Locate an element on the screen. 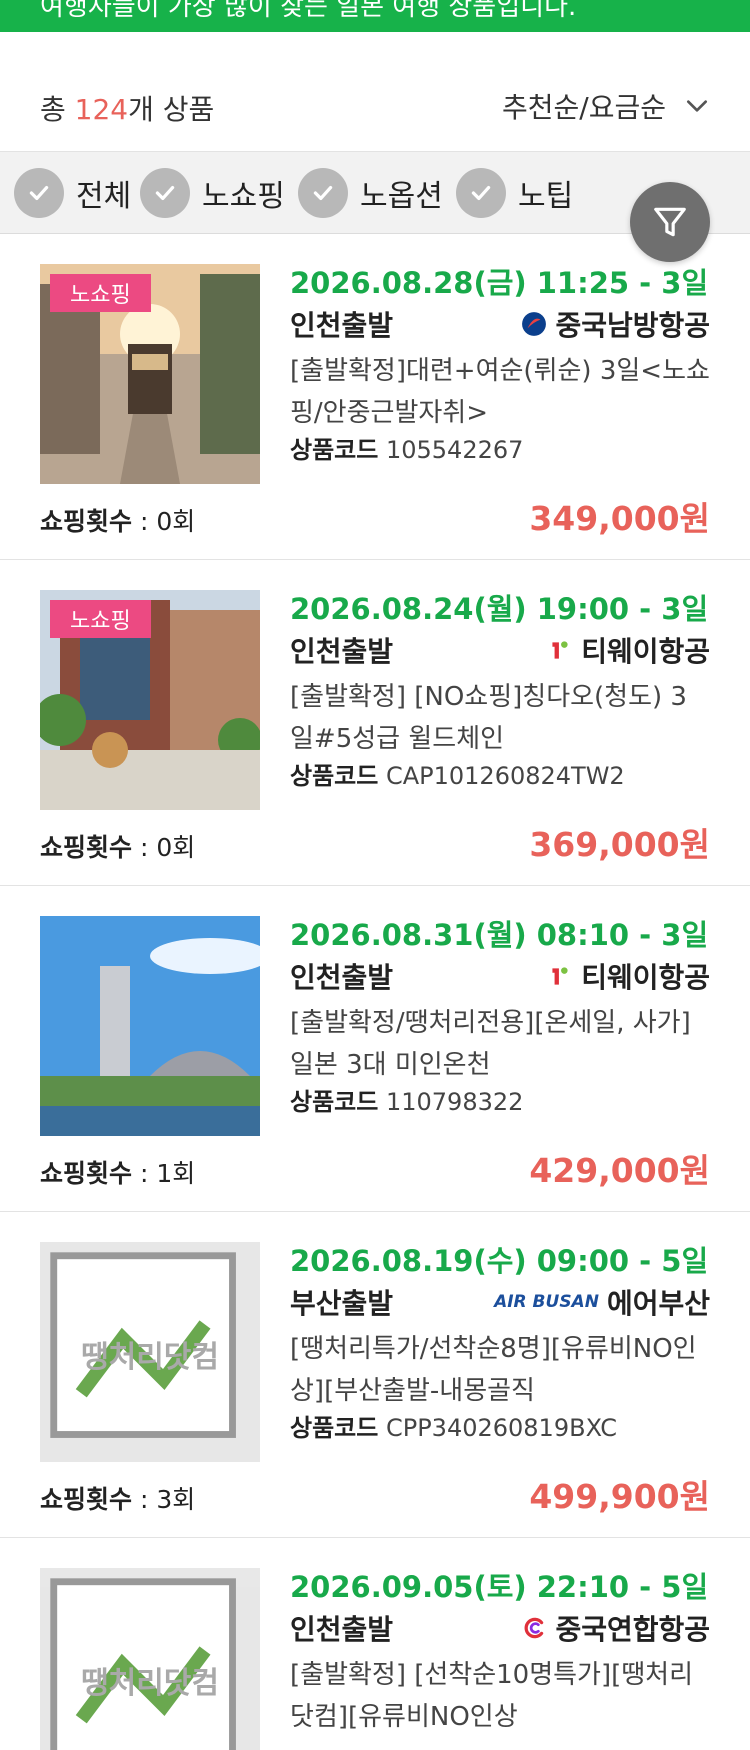 Image resolution: width=750 pixels, height=1750 pixels. shopping-count: 쇼핑횟수 : 1회 is located at coordinates (118, 1173).